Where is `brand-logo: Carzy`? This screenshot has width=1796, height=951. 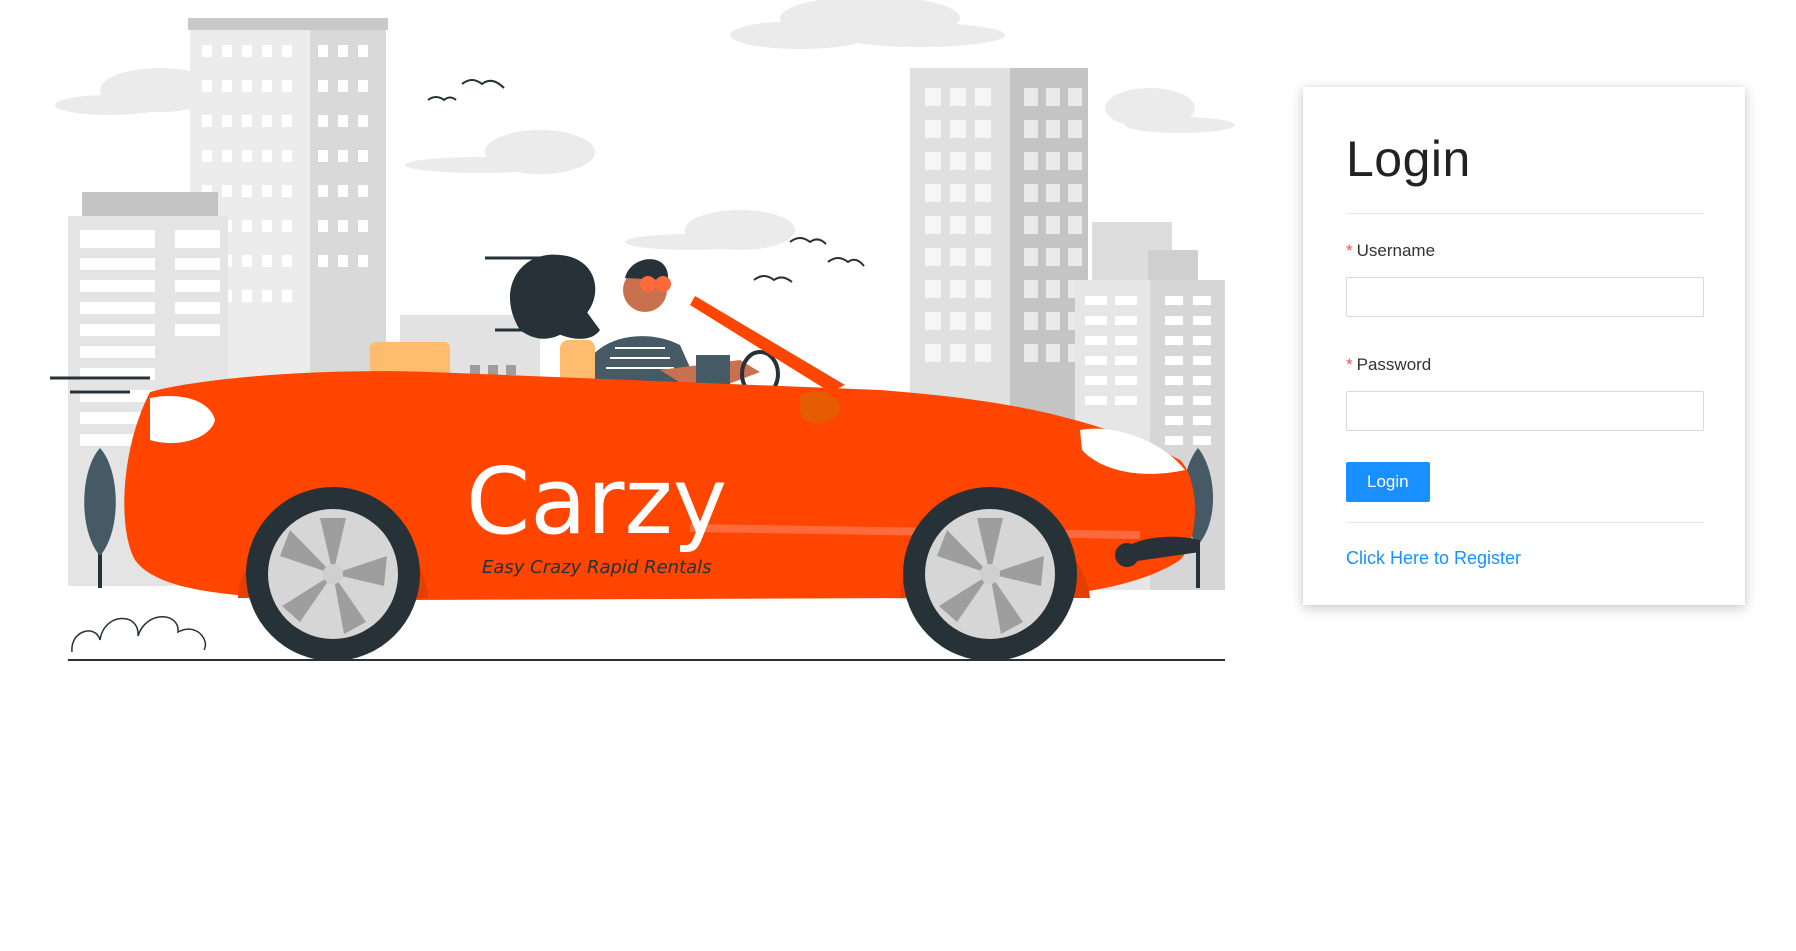 brand-logo: Carzy is located at coordinates (596, 501).